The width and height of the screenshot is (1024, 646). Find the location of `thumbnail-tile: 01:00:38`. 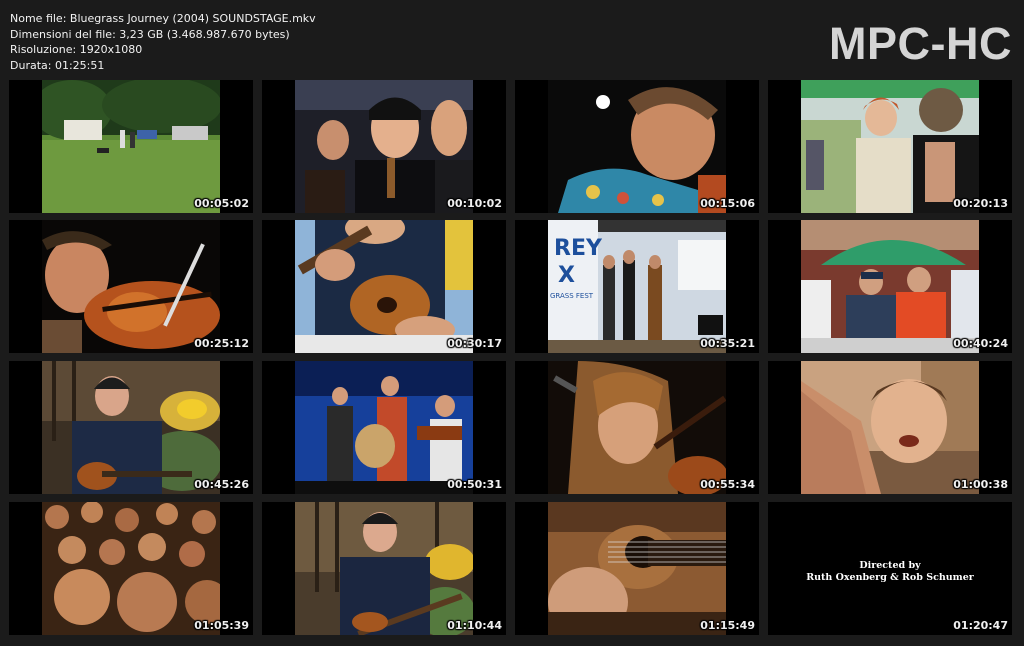

thumbnail-tile: 01:00:38 is located at coordinates (890, 427).